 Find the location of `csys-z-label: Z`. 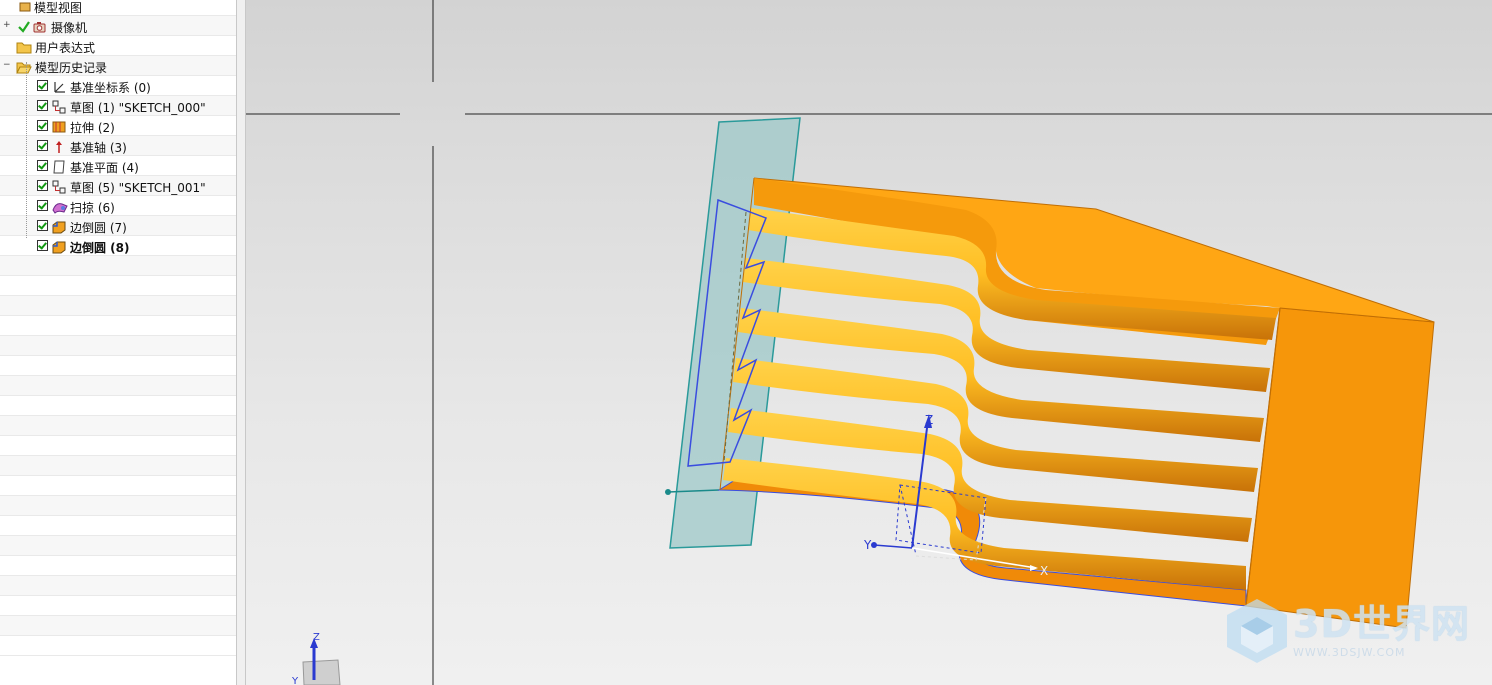

csys-z-label: Z is located at coordinates (929, 420).